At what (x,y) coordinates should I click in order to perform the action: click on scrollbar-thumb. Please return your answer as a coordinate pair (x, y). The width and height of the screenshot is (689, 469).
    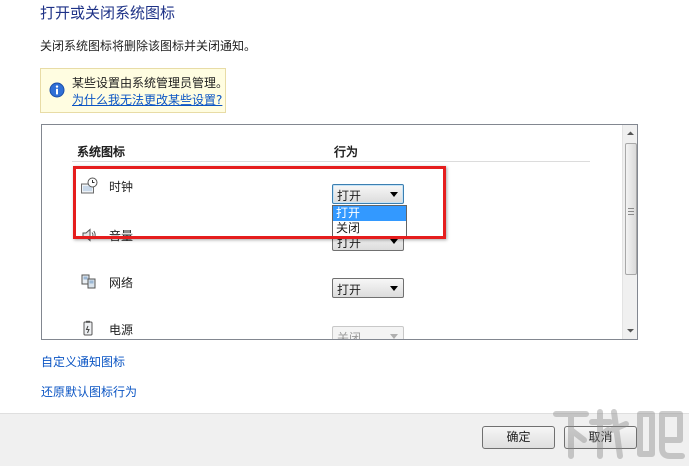
    Looking at the image, I should click on (631, 209).